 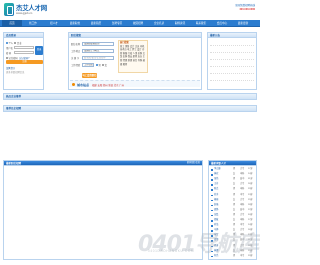 I want to click on field-label-location: 工作地点, so click(x=76, y=52).